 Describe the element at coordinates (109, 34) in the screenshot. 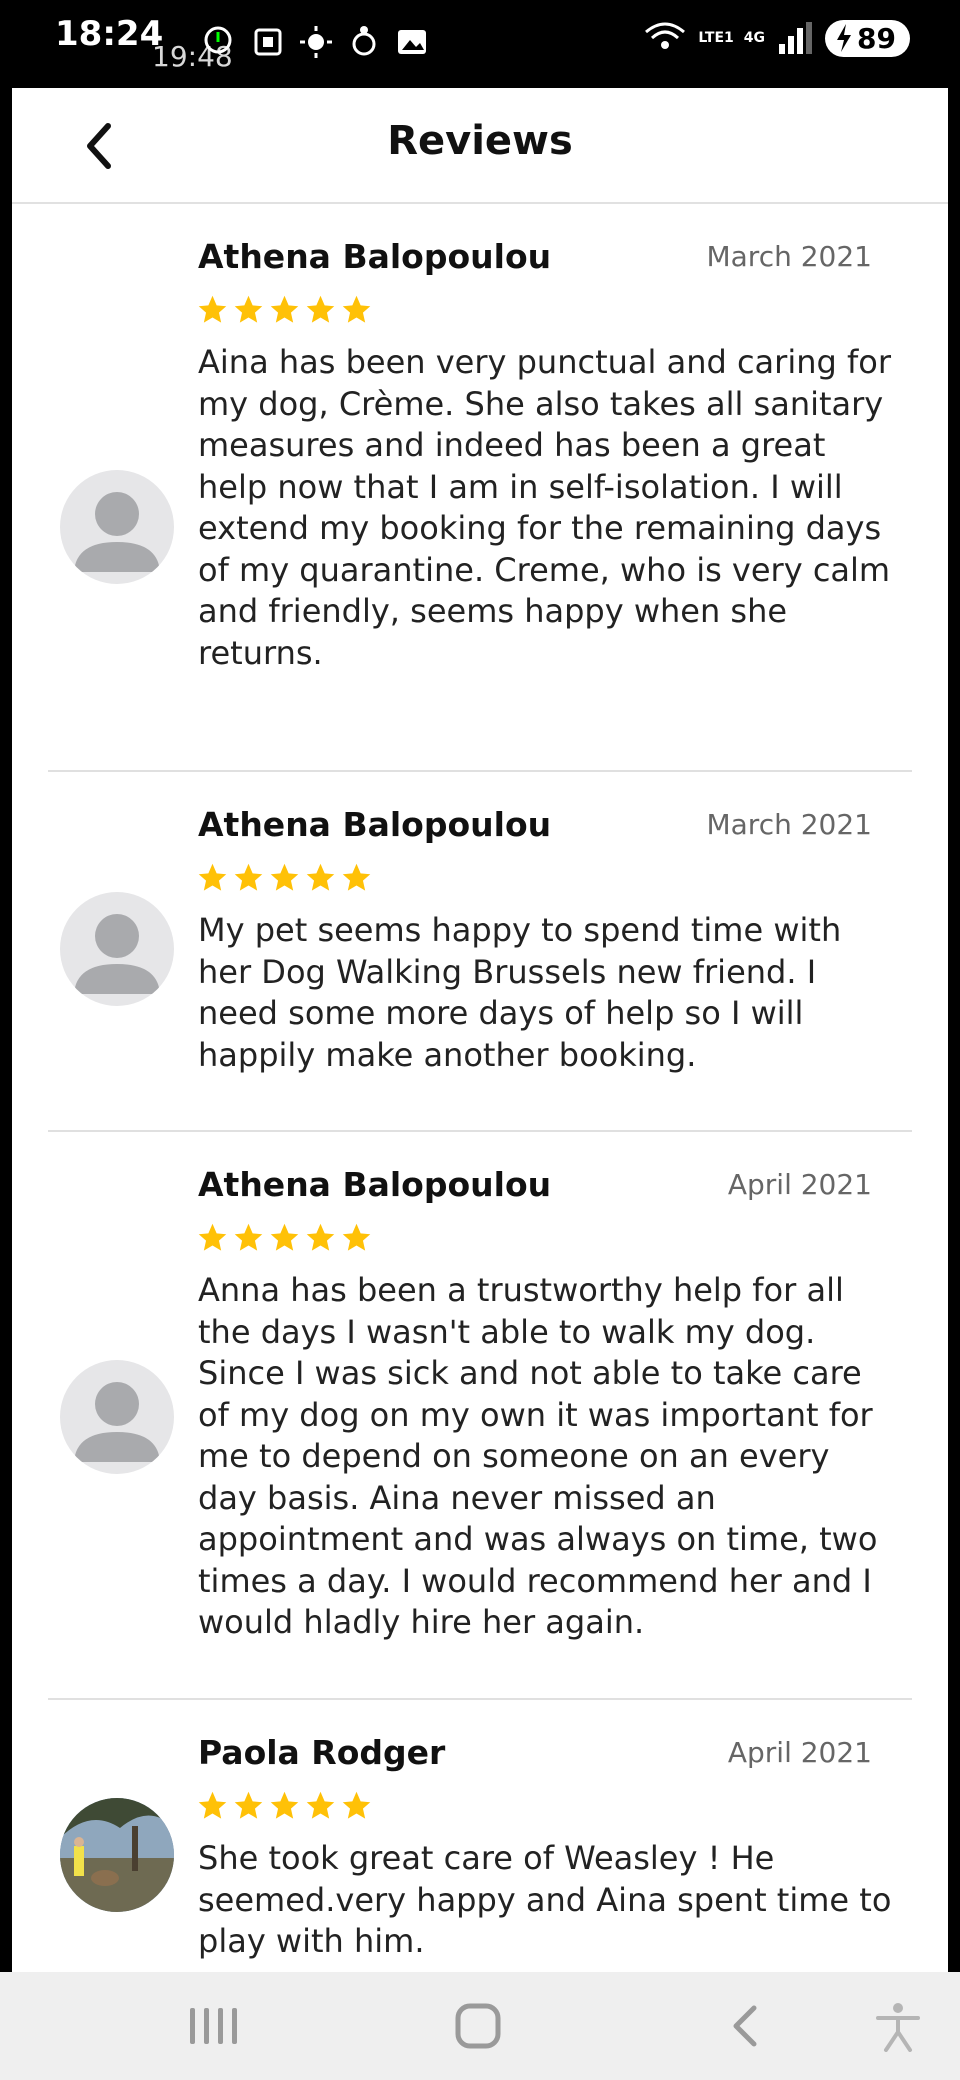

I see `status-time: 18:24` at that location.